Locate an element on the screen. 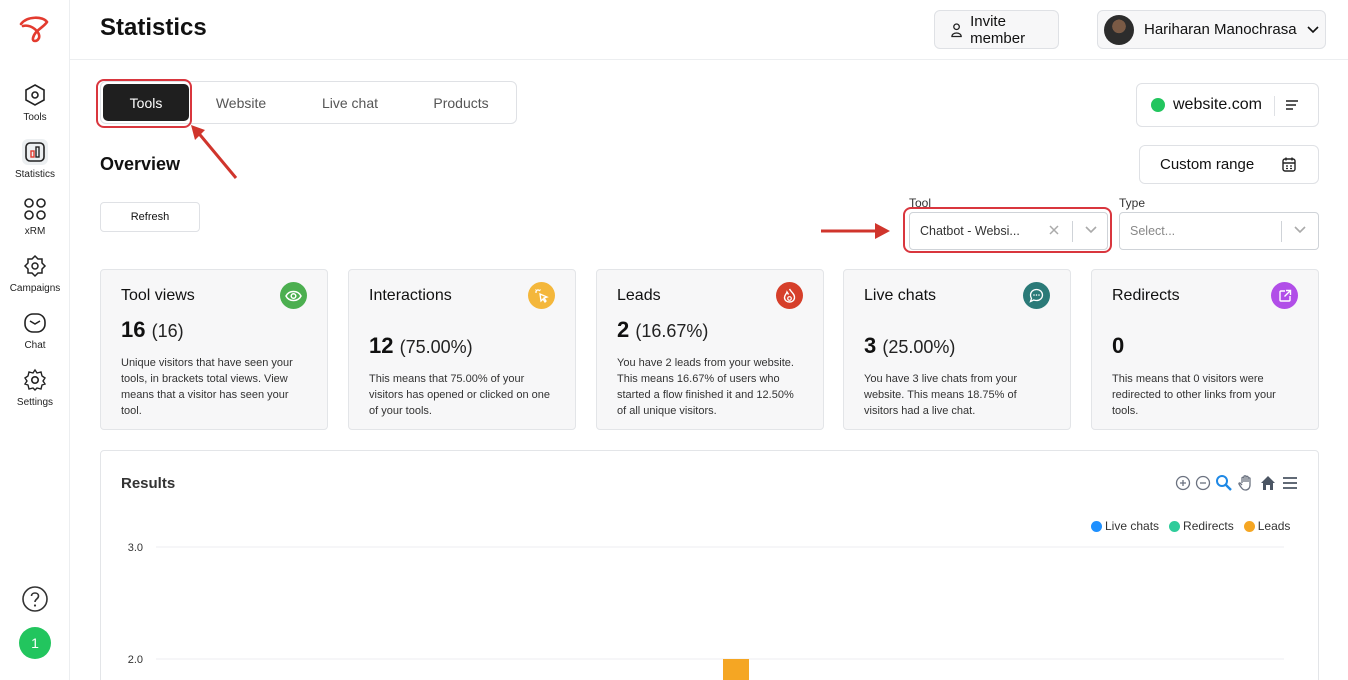 Image resolution: width=1348 pixels, height=680 pixels. type-label: Type is located at coordinates (1132, 203).